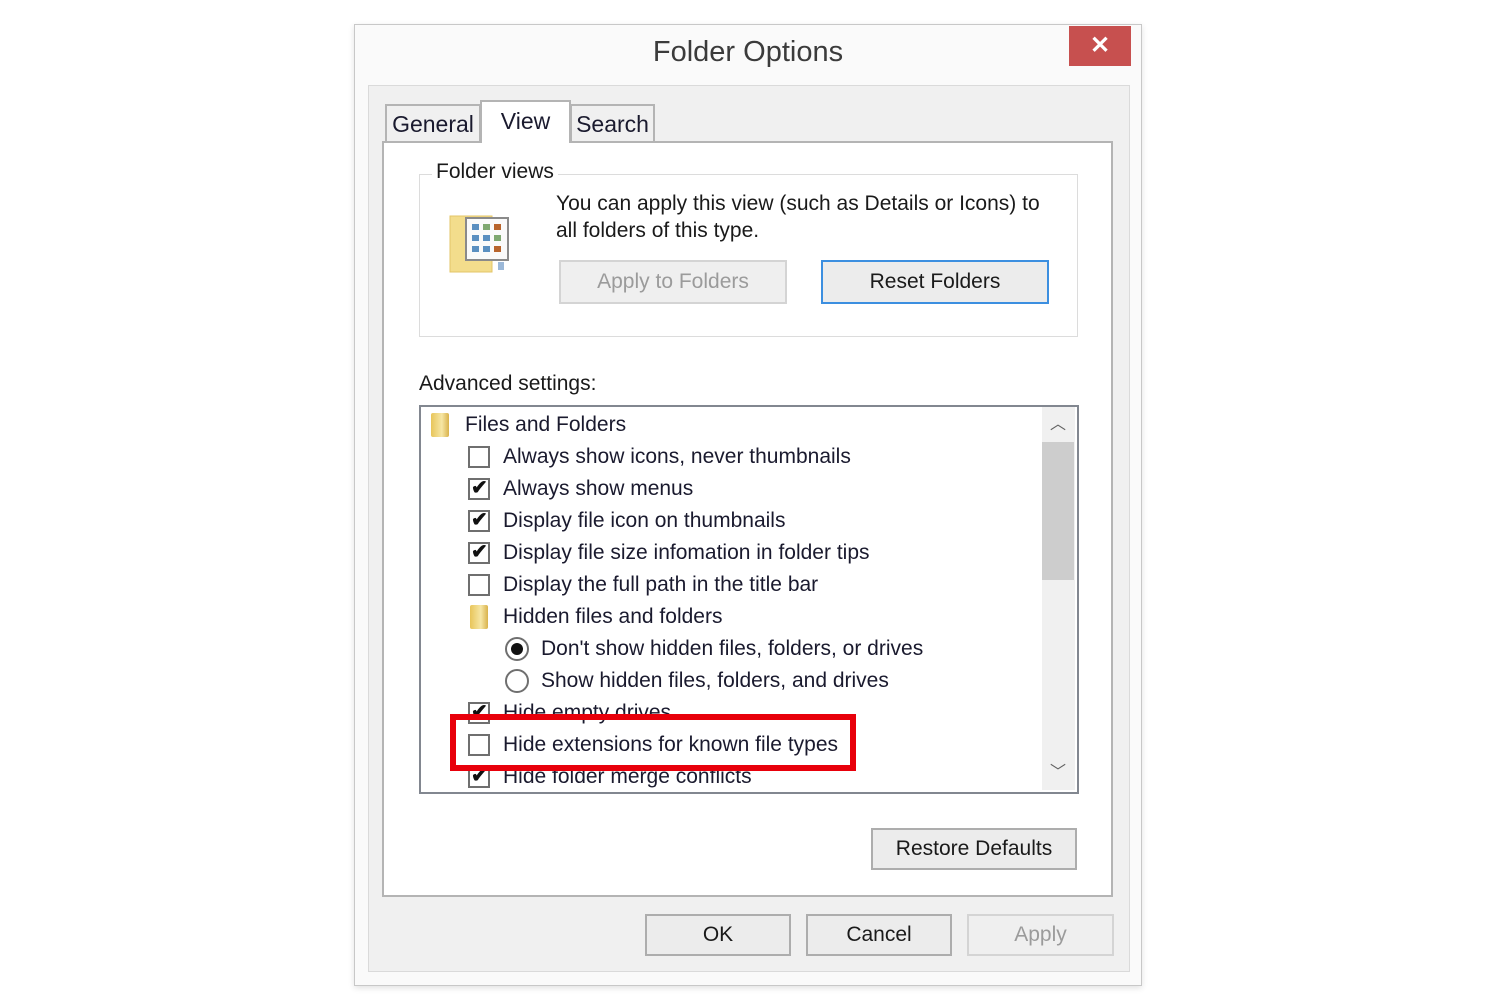 The image size is (1504, 1003). What do you see at coordinates (748, 52) in the screenshot?
I see `window-title: Folder Options` at bounding box center [748, 52].